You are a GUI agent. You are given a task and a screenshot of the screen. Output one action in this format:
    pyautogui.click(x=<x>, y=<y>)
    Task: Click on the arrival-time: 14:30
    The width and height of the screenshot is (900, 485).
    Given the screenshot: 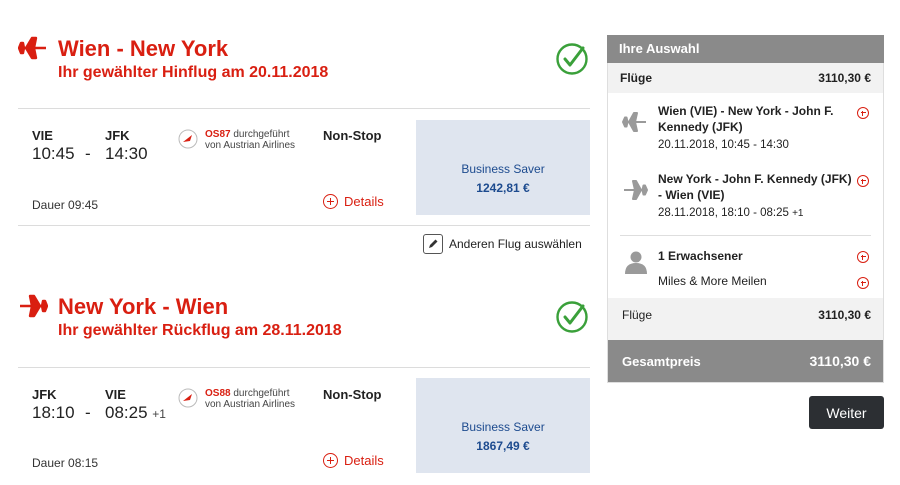 What is the action you would take?
    pyautogui.click(x=126, y=153)
    